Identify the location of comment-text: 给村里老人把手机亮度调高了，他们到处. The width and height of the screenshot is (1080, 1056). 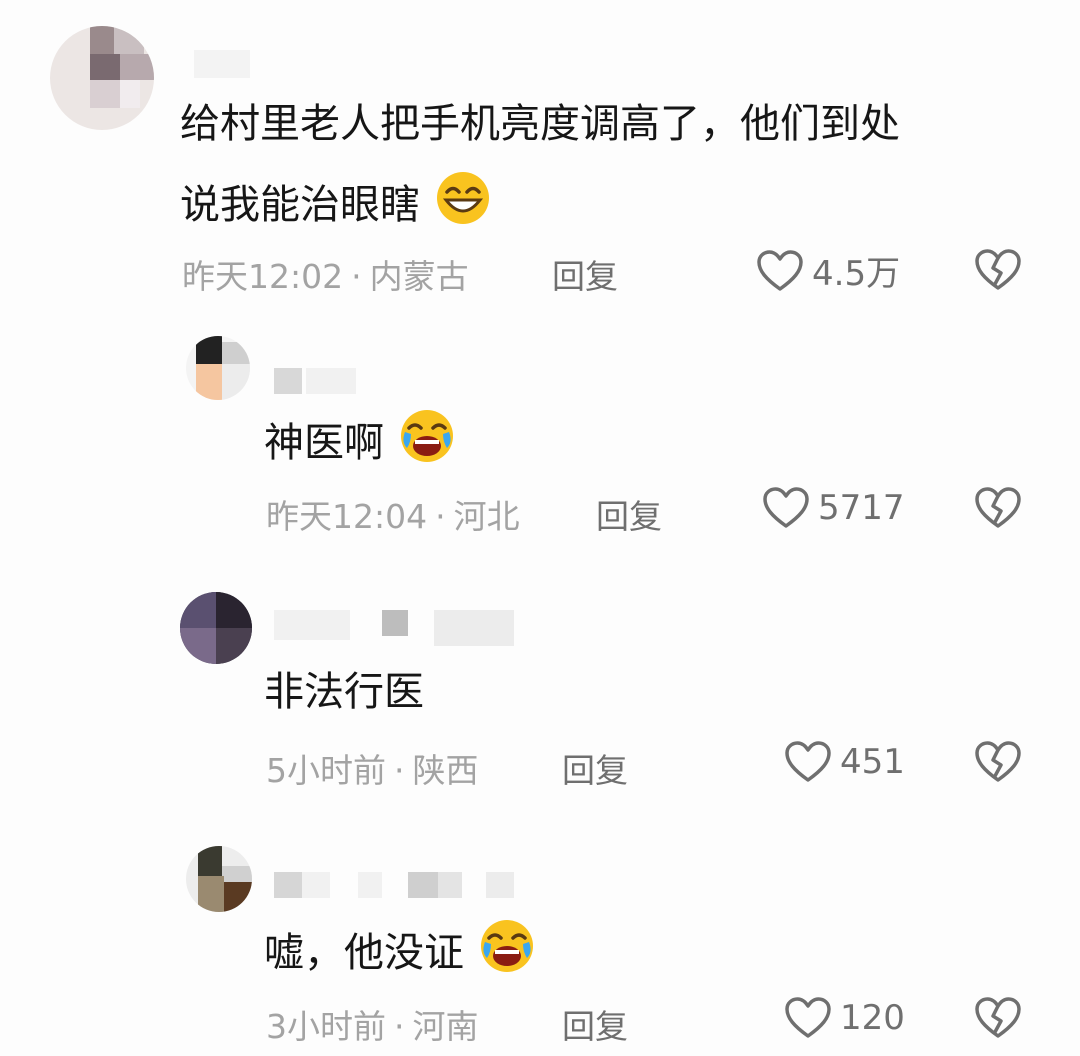
(540, 124).